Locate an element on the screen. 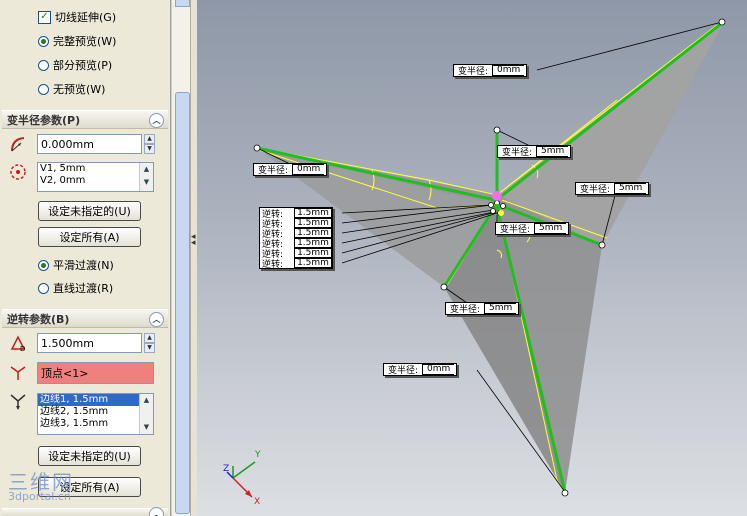  set-unassigned-button: 设定未指定的(U) is located at coordinates (89, 211).